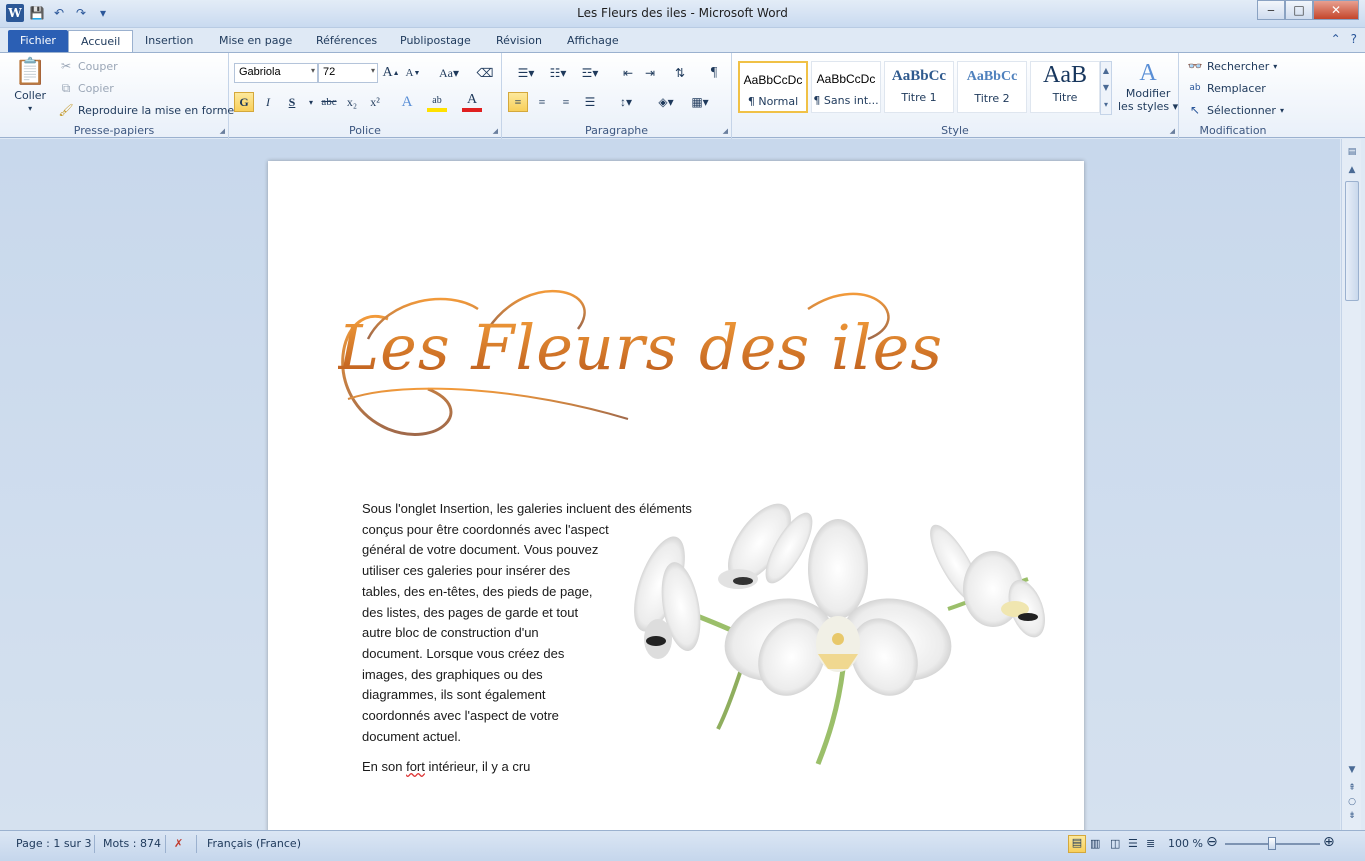 This screenshot has width=1365, height=861. I want to click on grow-font-button: A ▲, so click(391, 73).